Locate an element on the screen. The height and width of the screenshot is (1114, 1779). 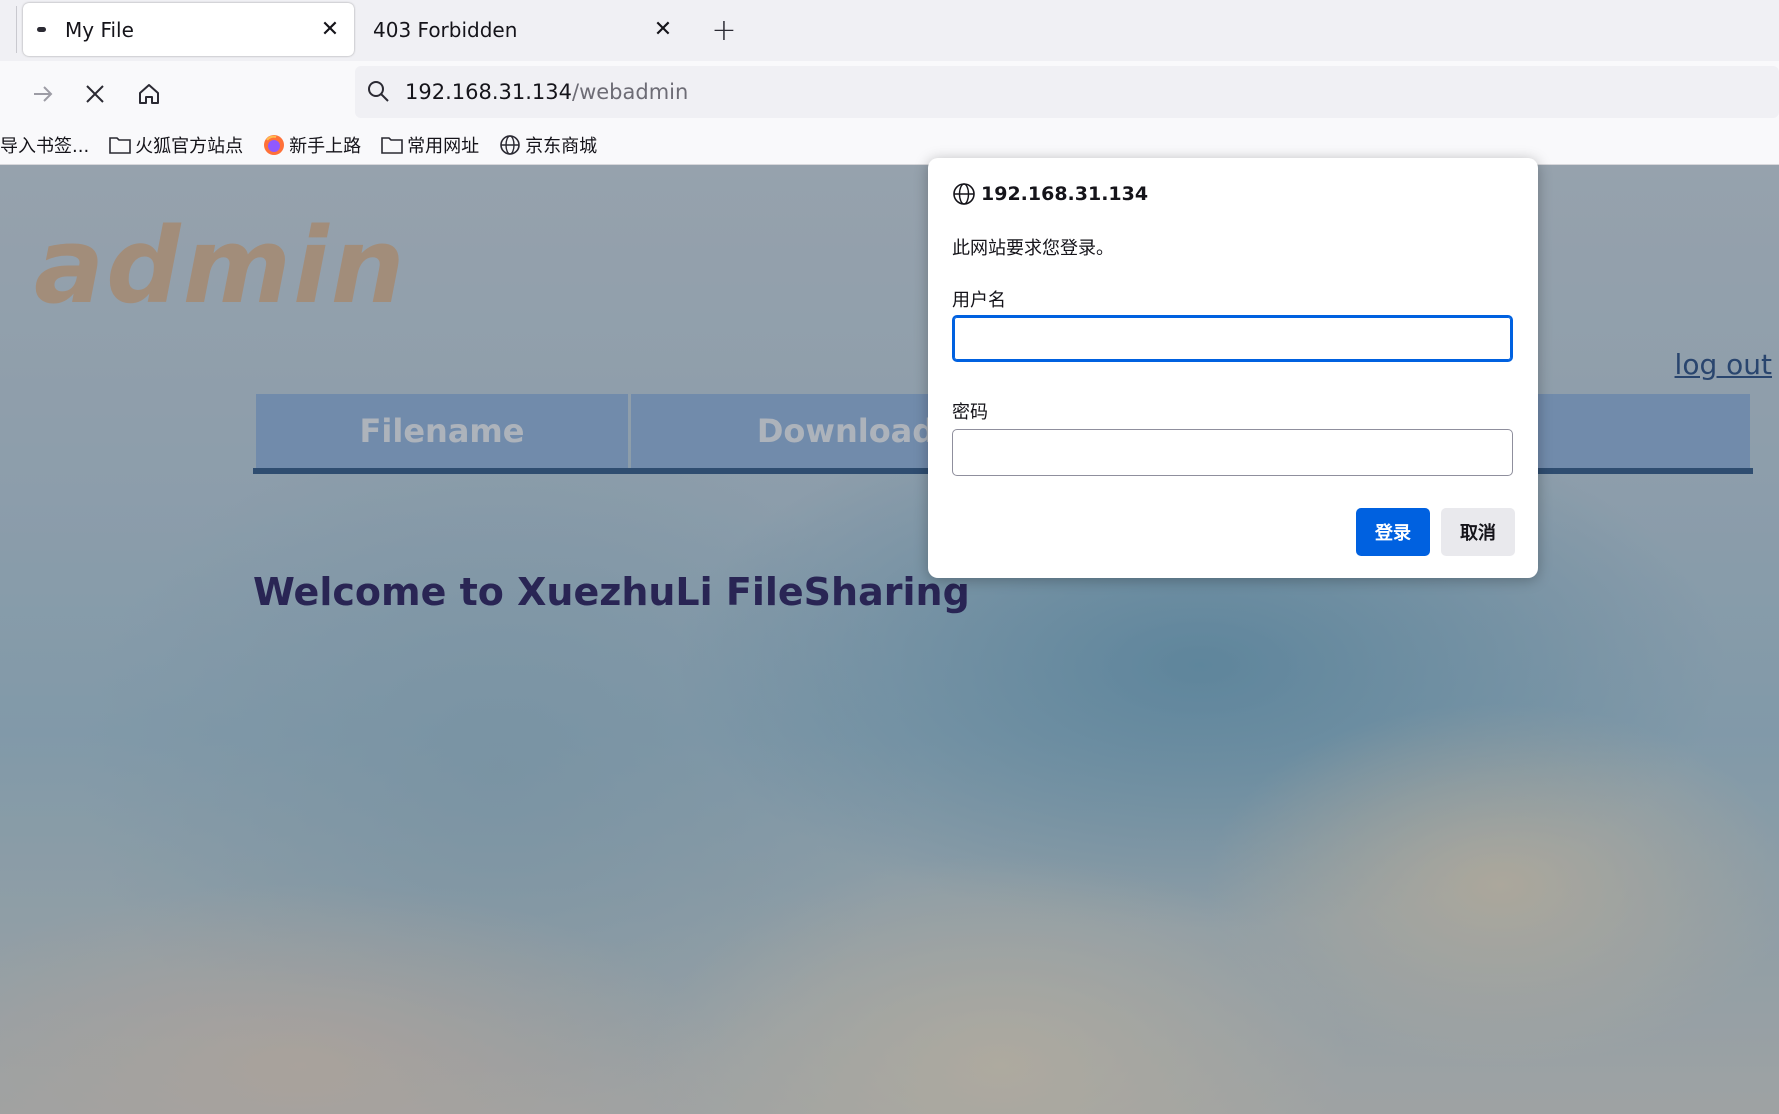
home-button is located at coordinates (149, 94).